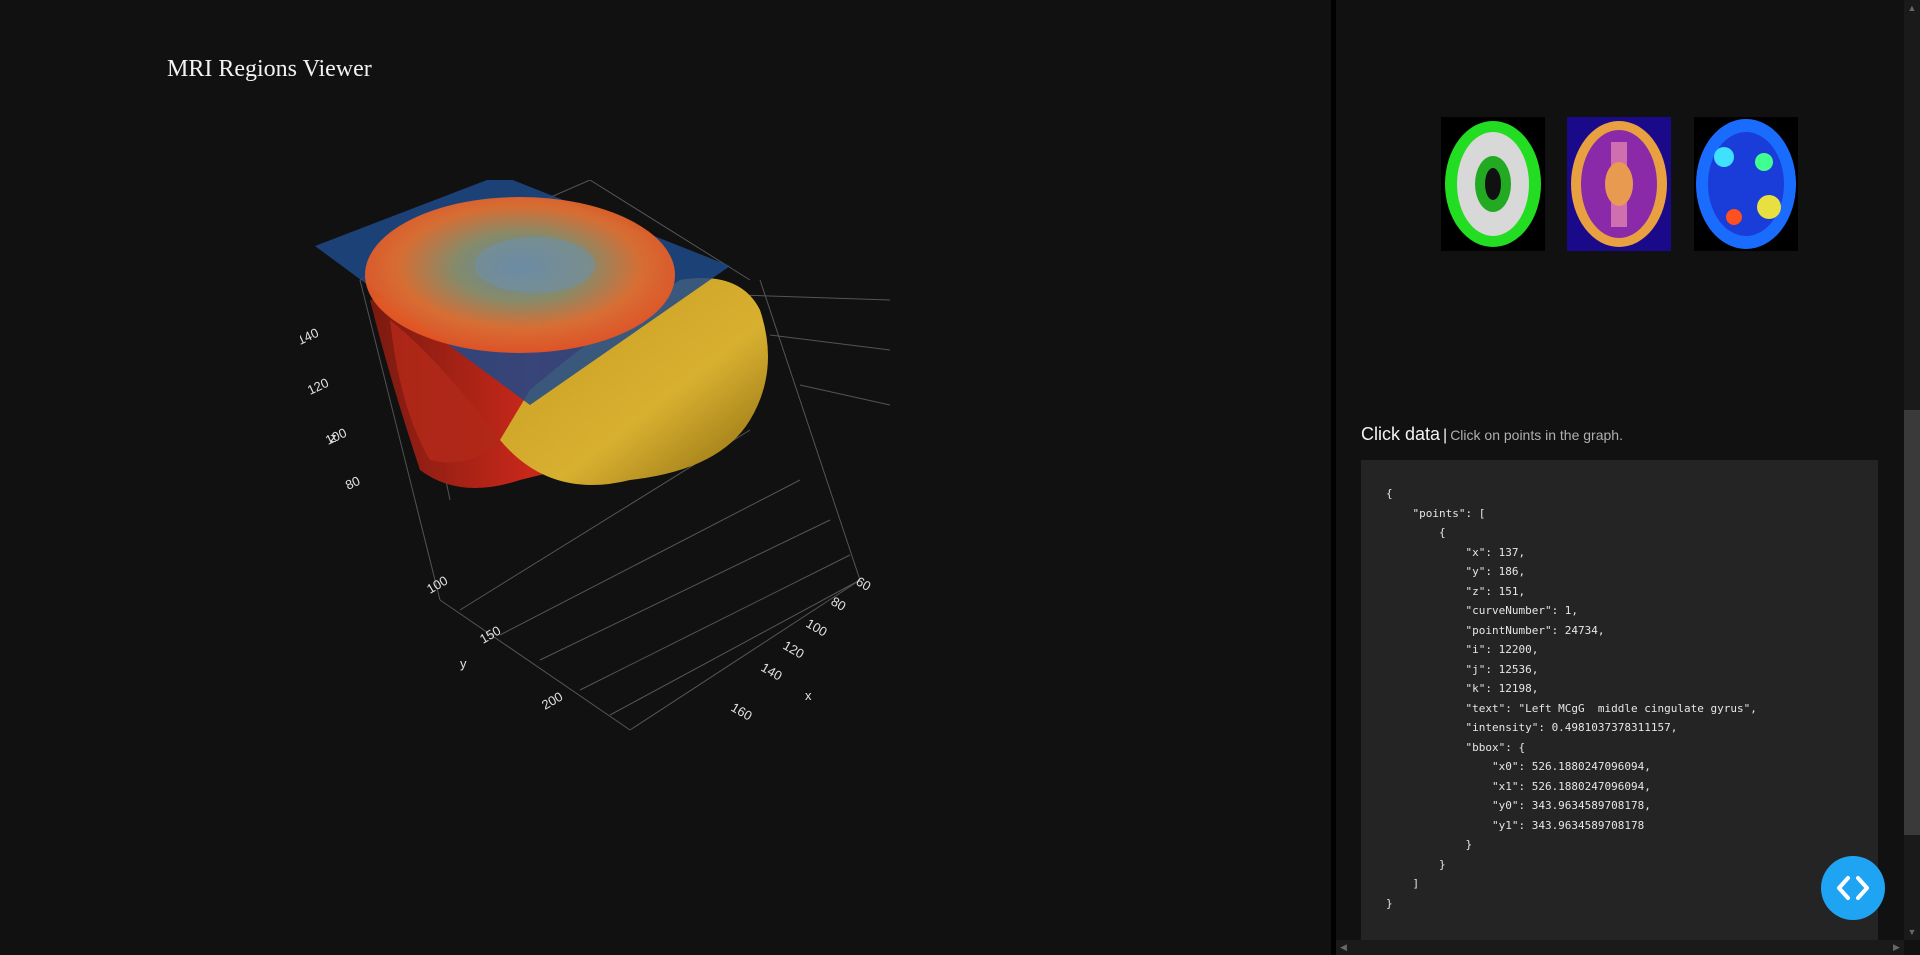  Describe the element at coordinates (1912, 622) in the screenshot. I see `scrollbar-thumb` at that location.